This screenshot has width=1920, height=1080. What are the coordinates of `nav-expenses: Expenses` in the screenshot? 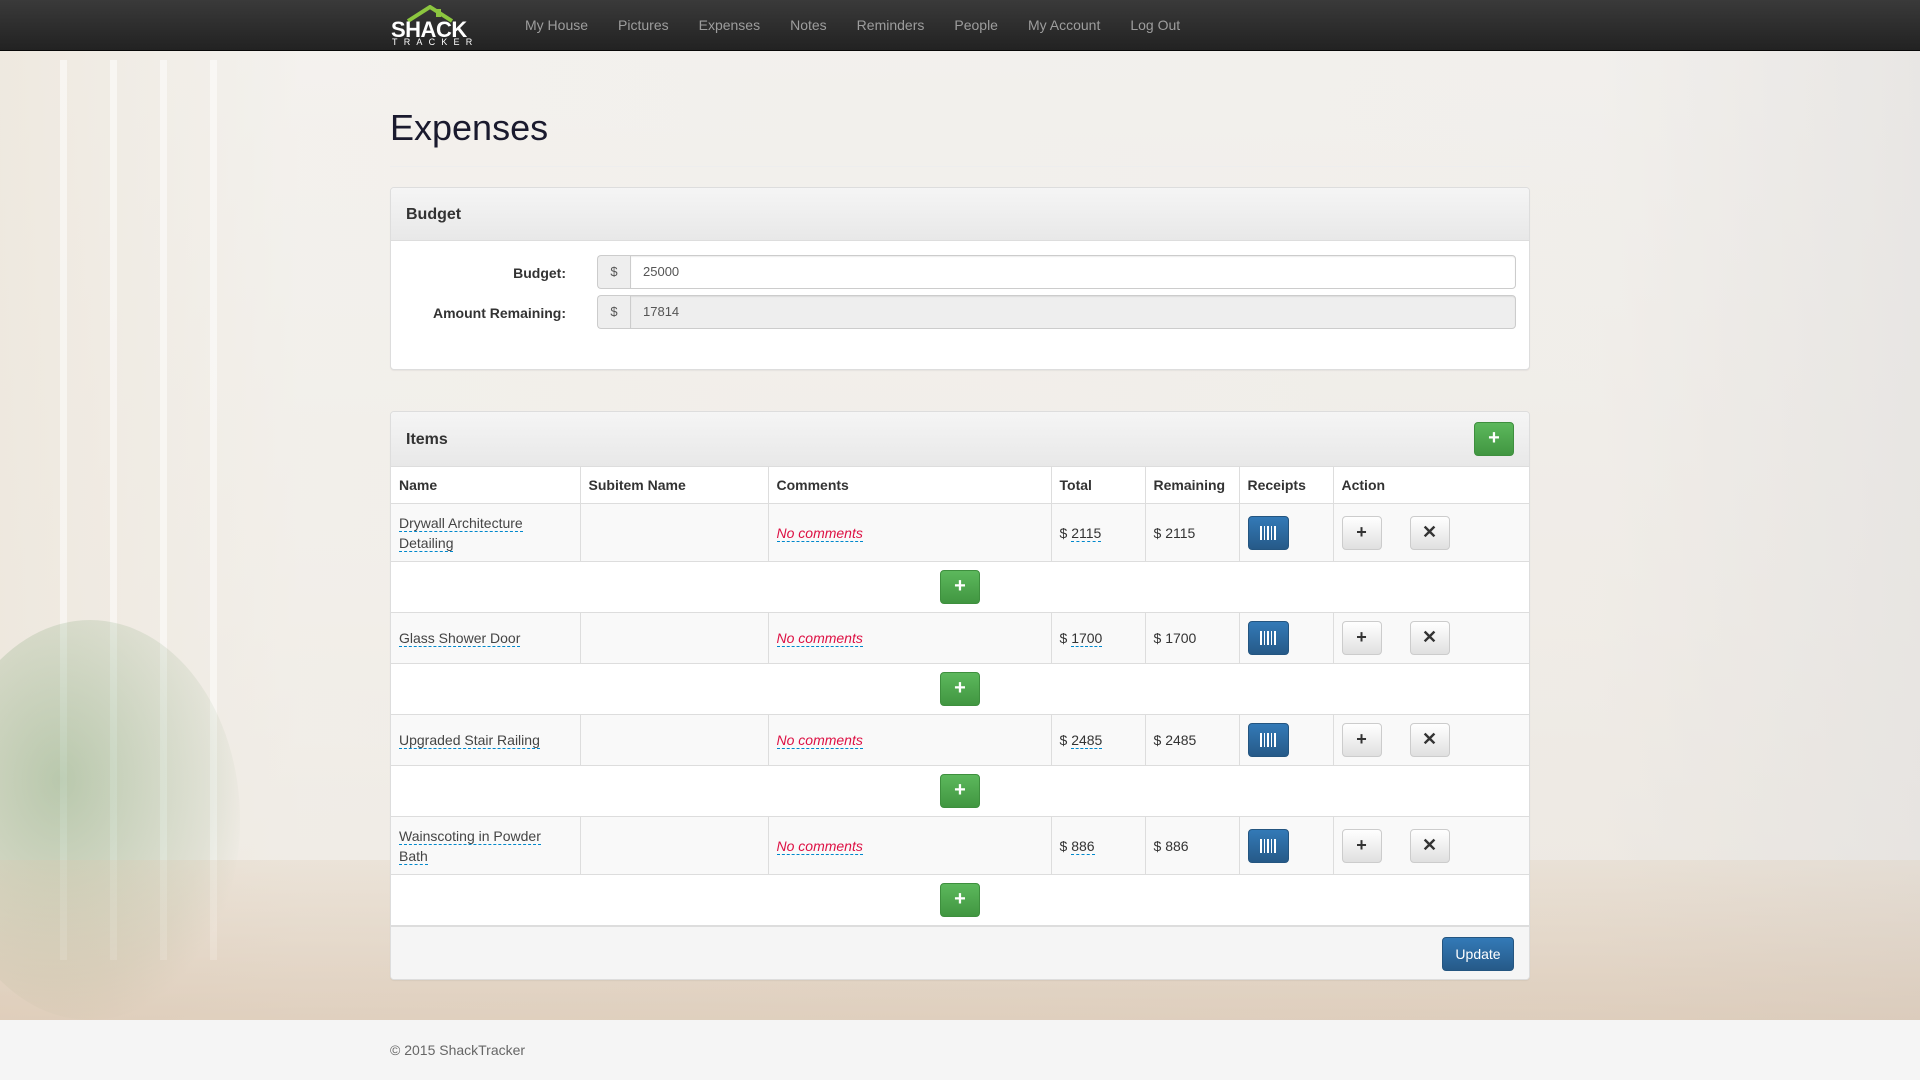 It's located at (729, 25).